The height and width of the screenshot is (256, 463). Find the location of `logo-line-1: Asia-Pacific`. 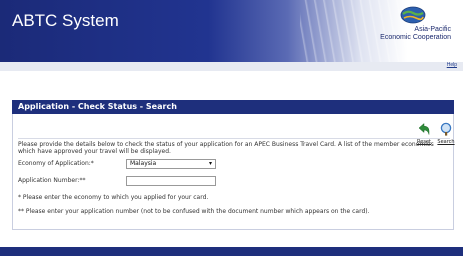

logo-line-1: Asia-Pacific is located at coordinates (432, 29).